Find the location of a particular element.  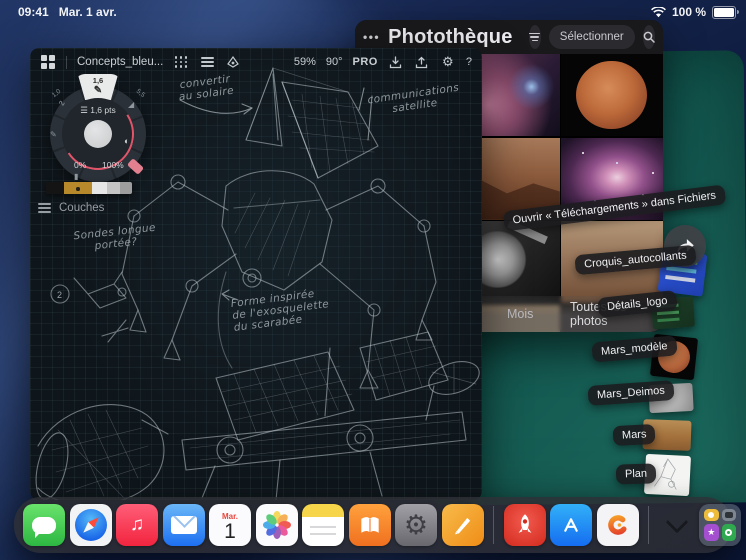

wire-tool-icon: ✎ is located at coordinates (53, 134).